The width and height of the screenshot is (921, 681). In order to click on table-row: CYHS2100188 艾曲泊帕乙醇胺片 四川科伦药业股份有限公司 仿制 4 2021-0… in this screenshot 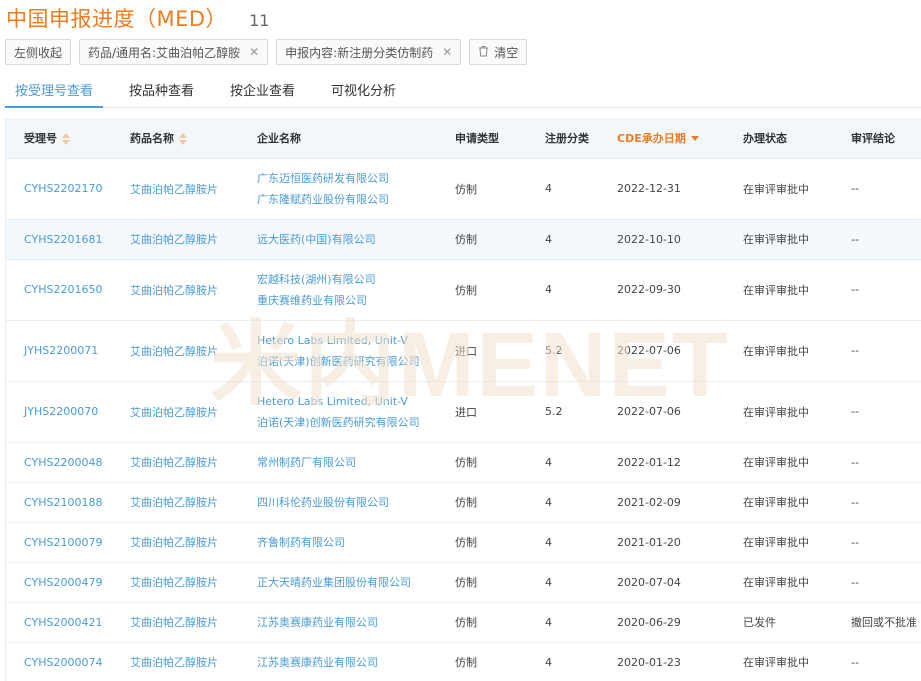, I will do `click(463, 502)`.